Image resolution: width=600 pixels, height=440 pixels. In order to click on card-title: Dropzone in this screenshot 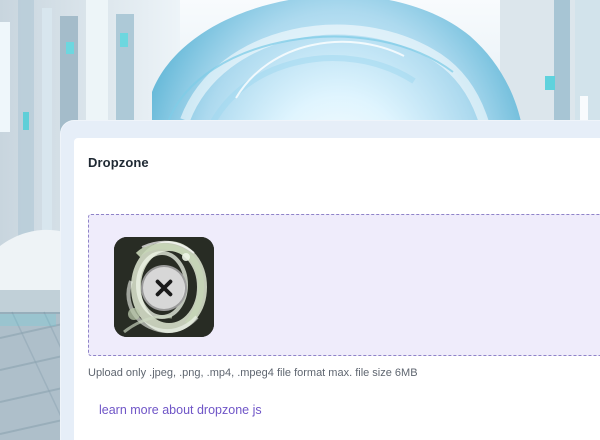, I will do `click(118, 162)`.